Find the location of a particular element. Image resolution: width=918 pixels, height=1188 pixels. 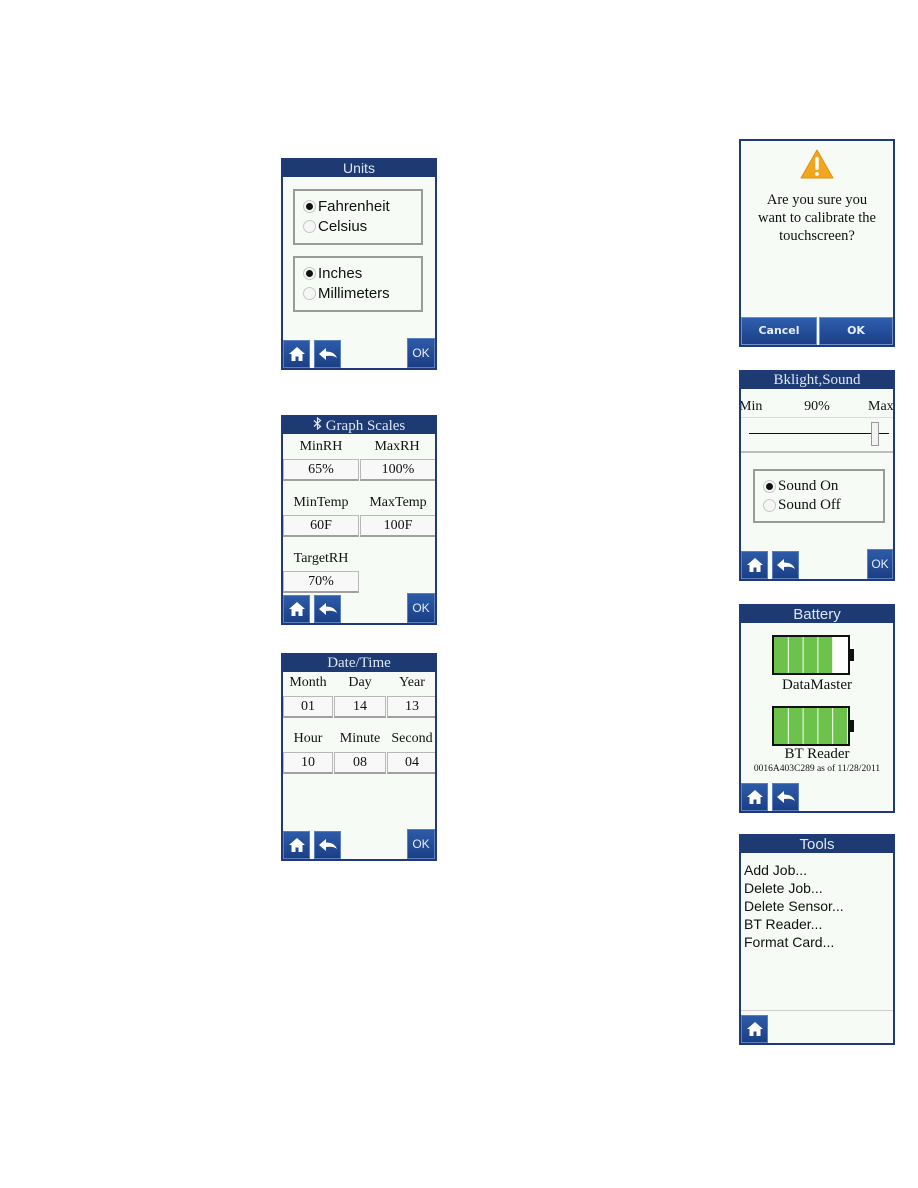

radio-celsius: Celsius is located at coordinates (335, 226).